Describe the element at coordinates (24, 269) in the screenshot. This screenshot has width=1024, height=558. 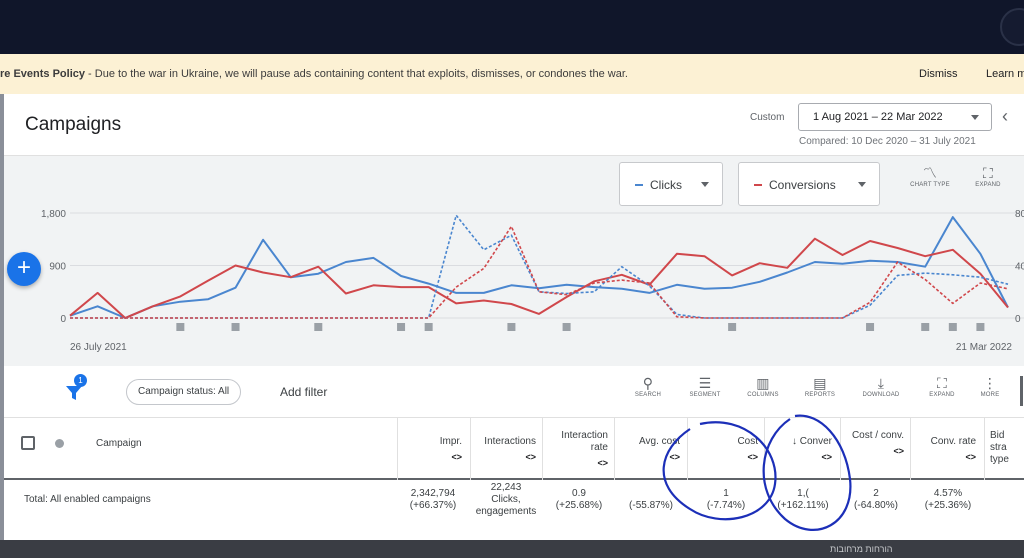
I see `add-campaign-fab: +` at that location.